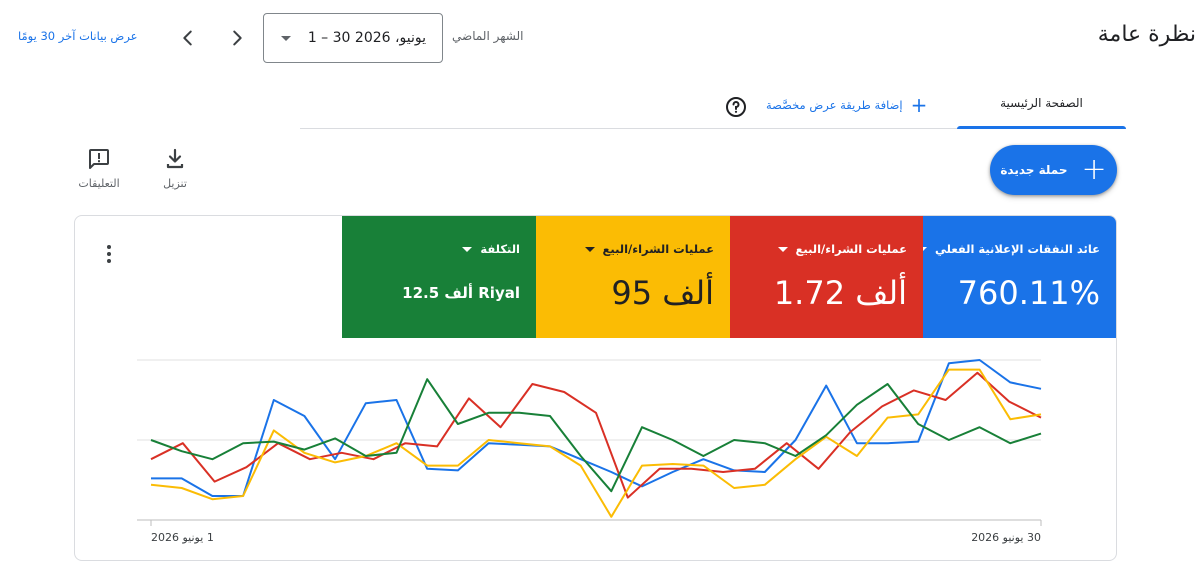  What do you see at coordinates (1028, 293) in the screenshot?
I see `metric-value: 760.11%` at bounding box center [1028, 293].